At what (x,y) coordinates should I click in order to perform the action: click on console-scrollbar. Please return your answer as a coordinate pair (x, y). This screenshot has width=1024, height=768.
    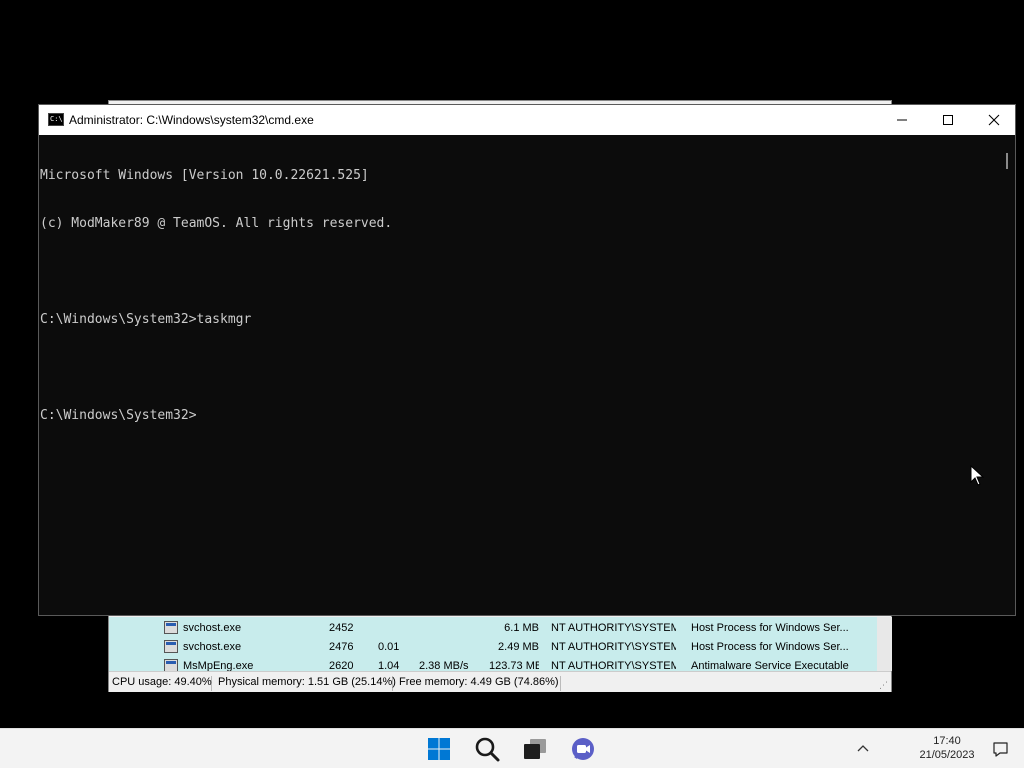
    Looking at the image, I should click on (1008, 375).